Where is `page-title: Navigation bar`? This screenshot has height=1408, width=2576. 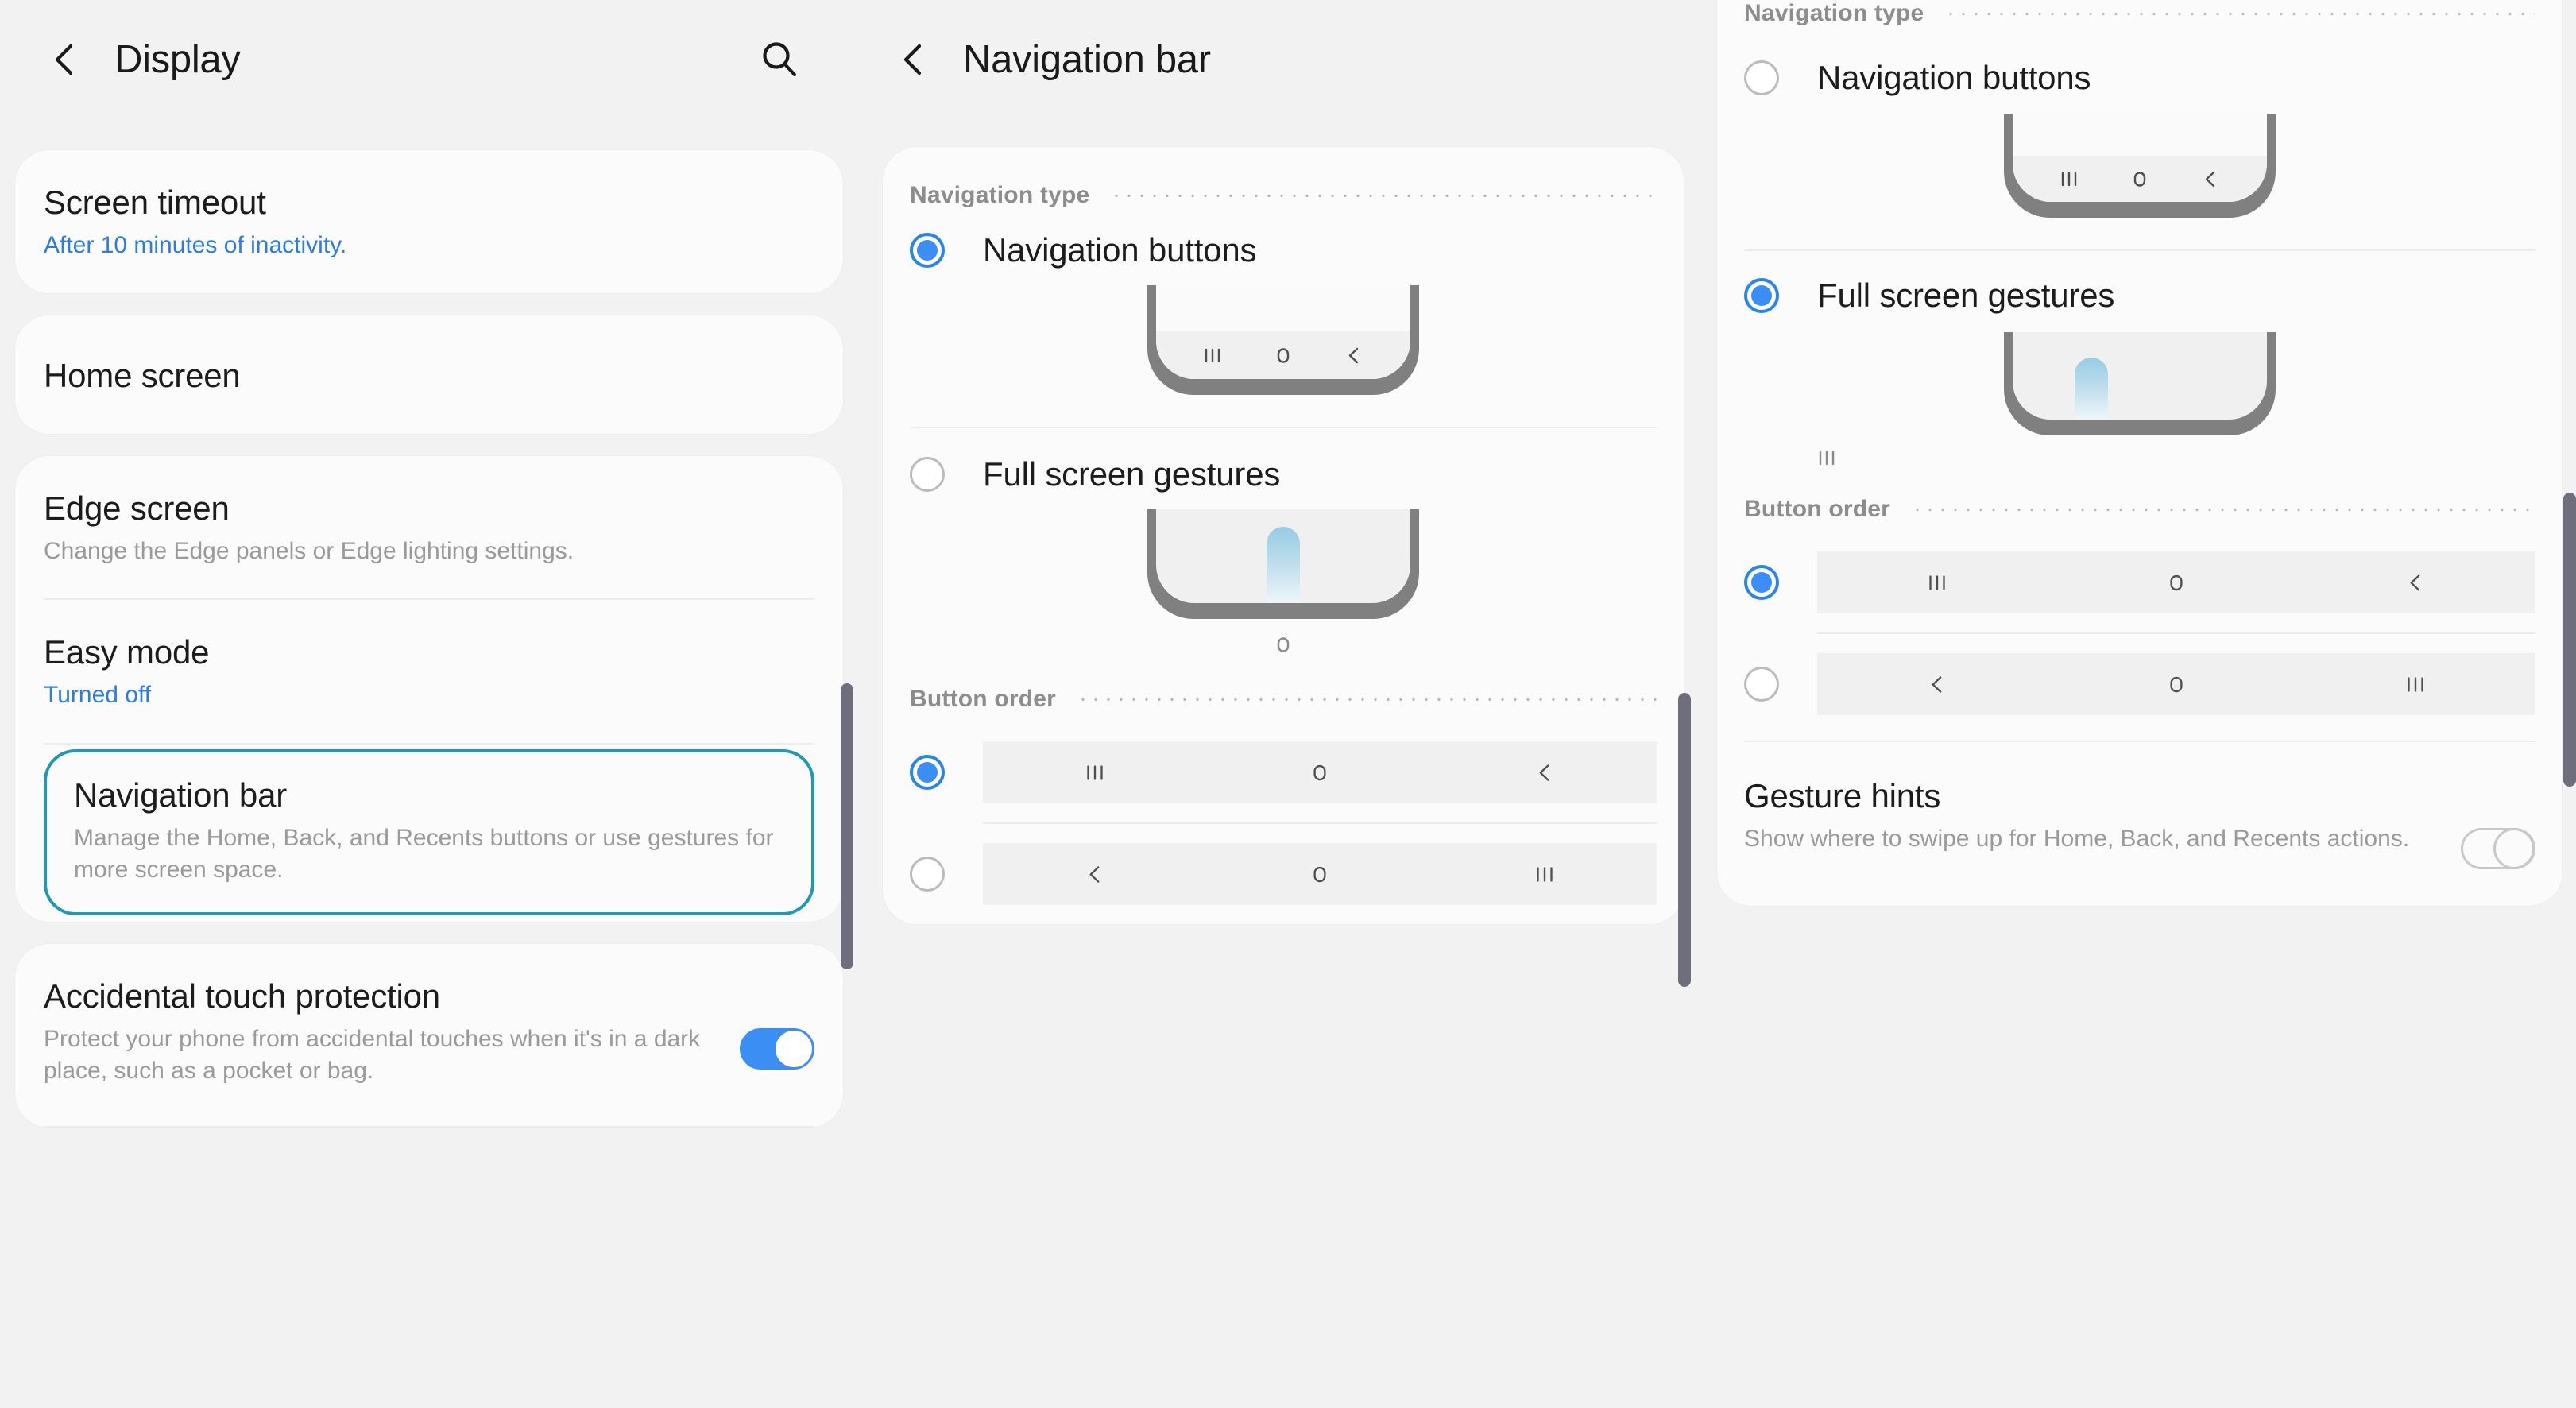
page-title: Navigation bar is located at coordinates (1087, 59).